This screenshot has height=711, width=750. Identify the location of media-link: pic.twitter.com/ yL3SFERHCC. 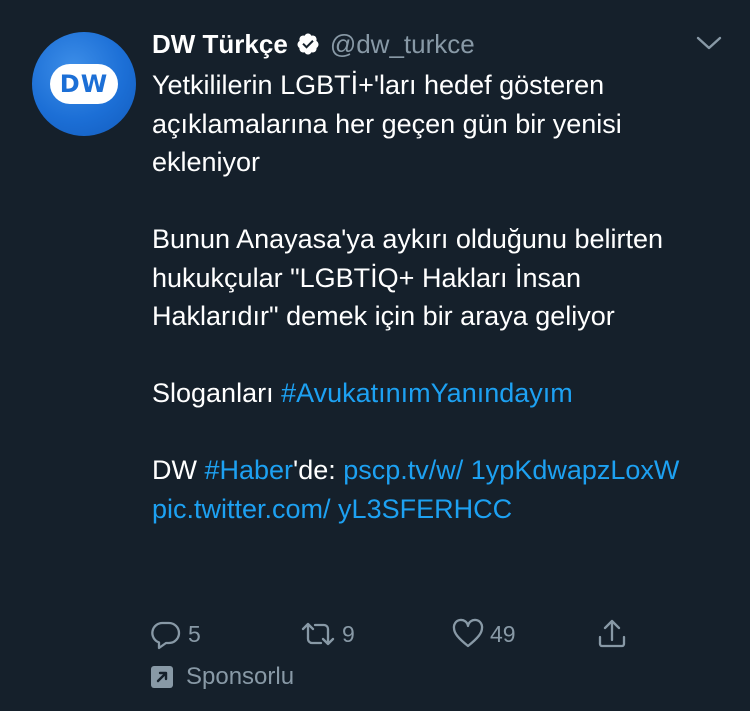
(332, 509).